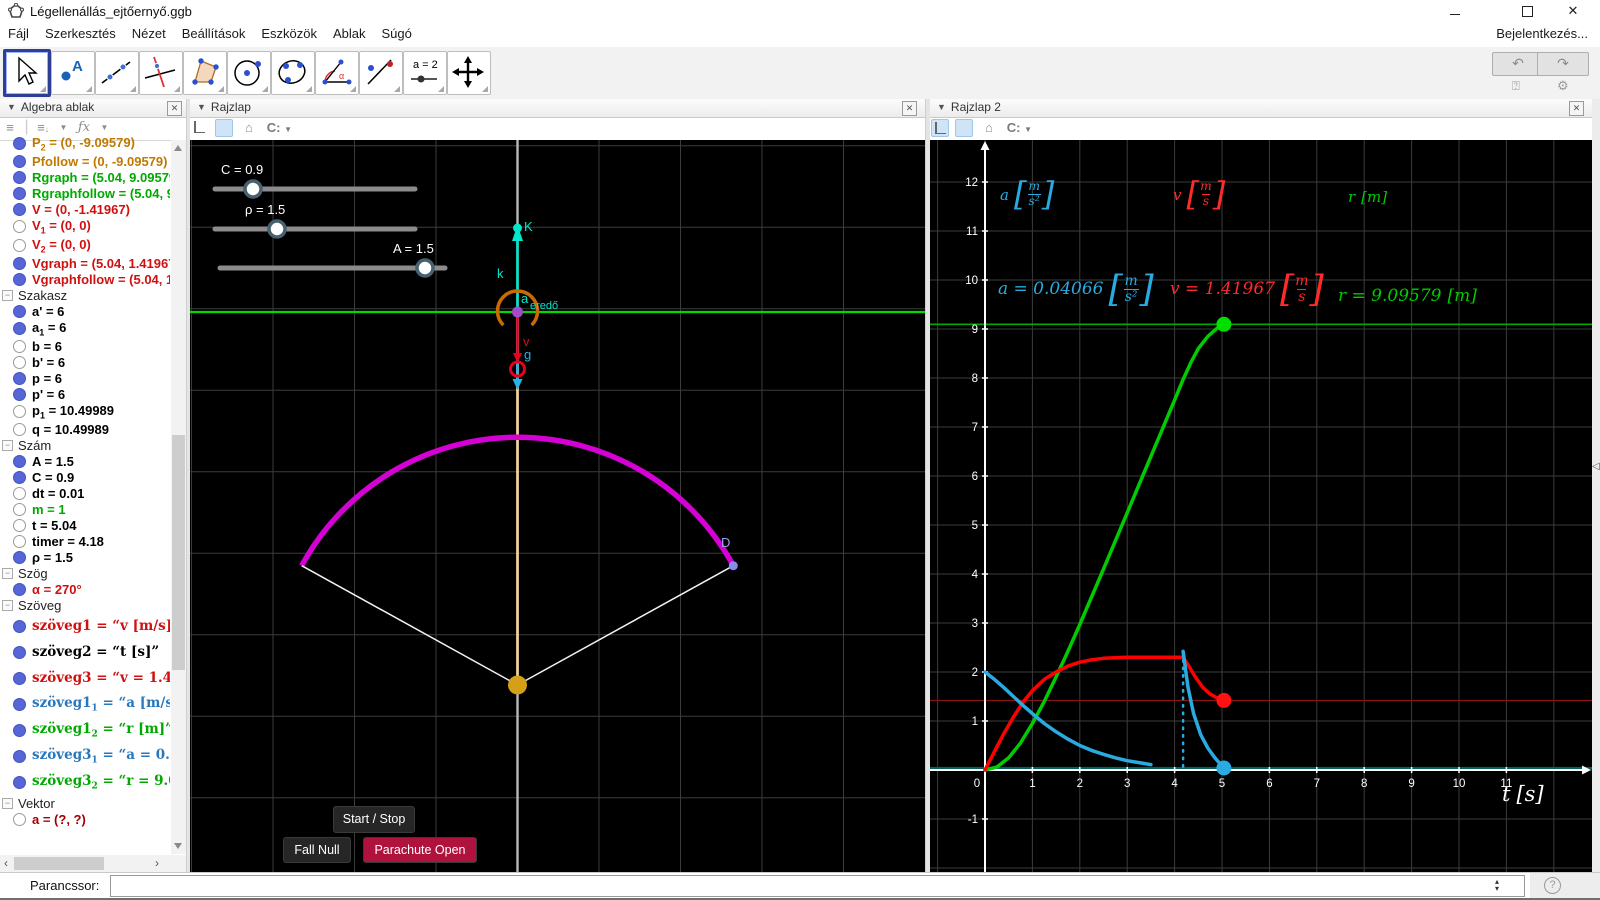  I want to click on algebra-row: szöveg3 = “v = 1.41967 [m/s]”, so click(85, 678).